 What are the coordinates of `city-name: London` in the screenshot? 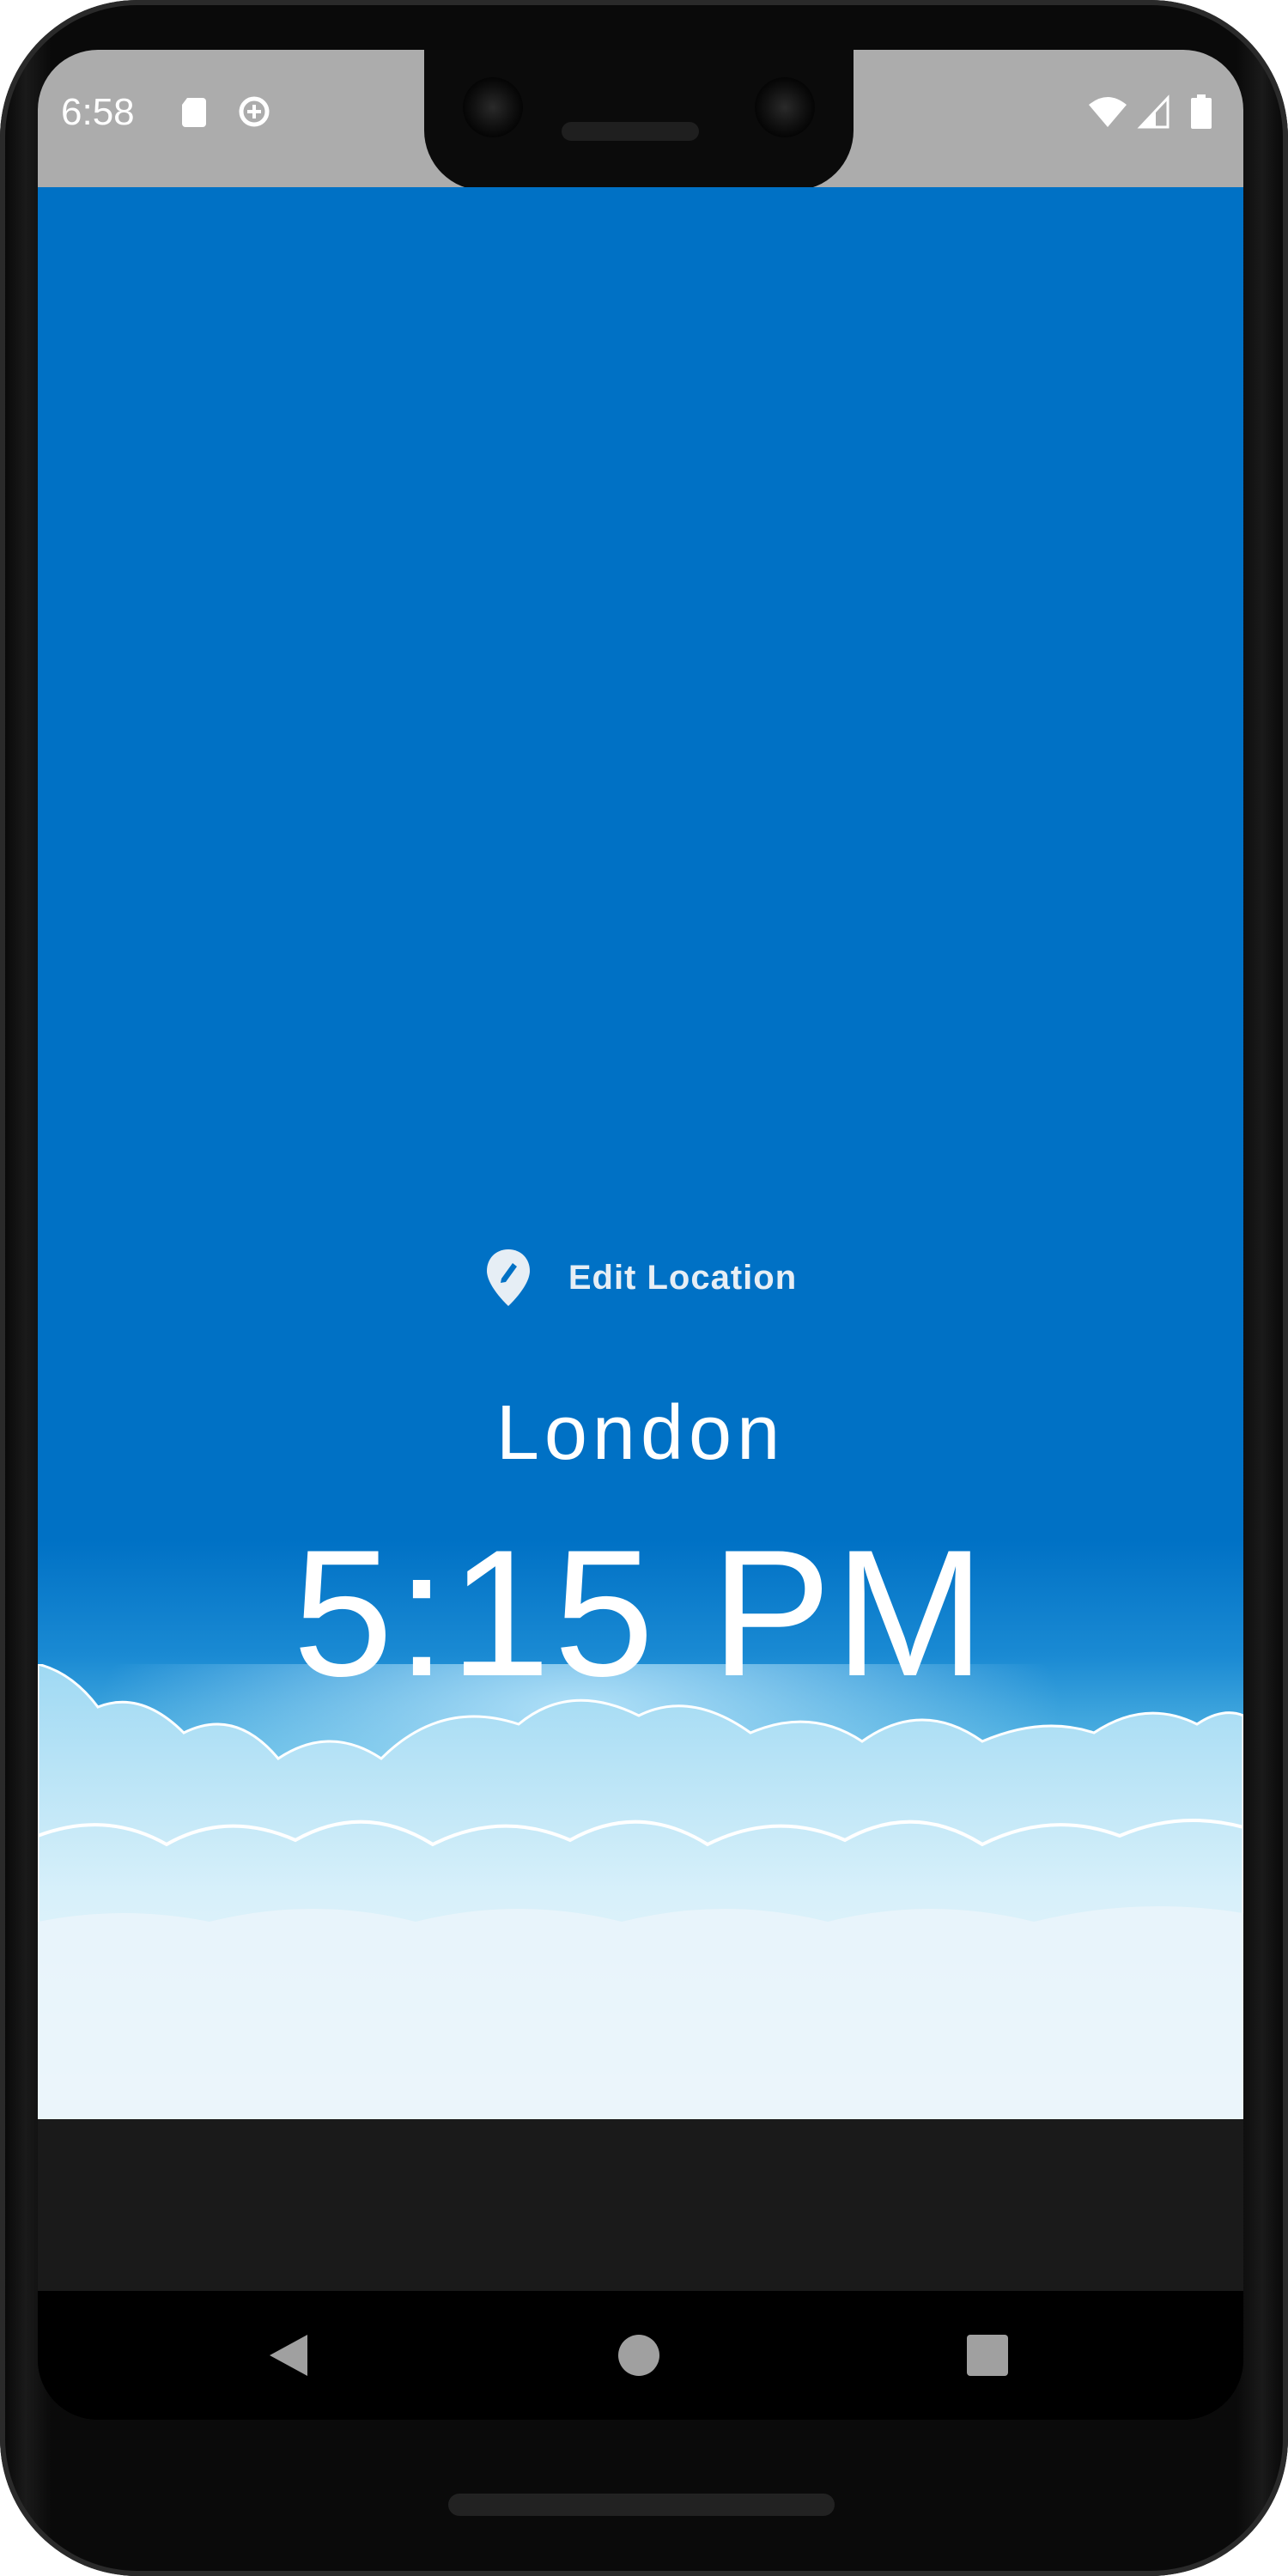 It's located at (640, 1433).